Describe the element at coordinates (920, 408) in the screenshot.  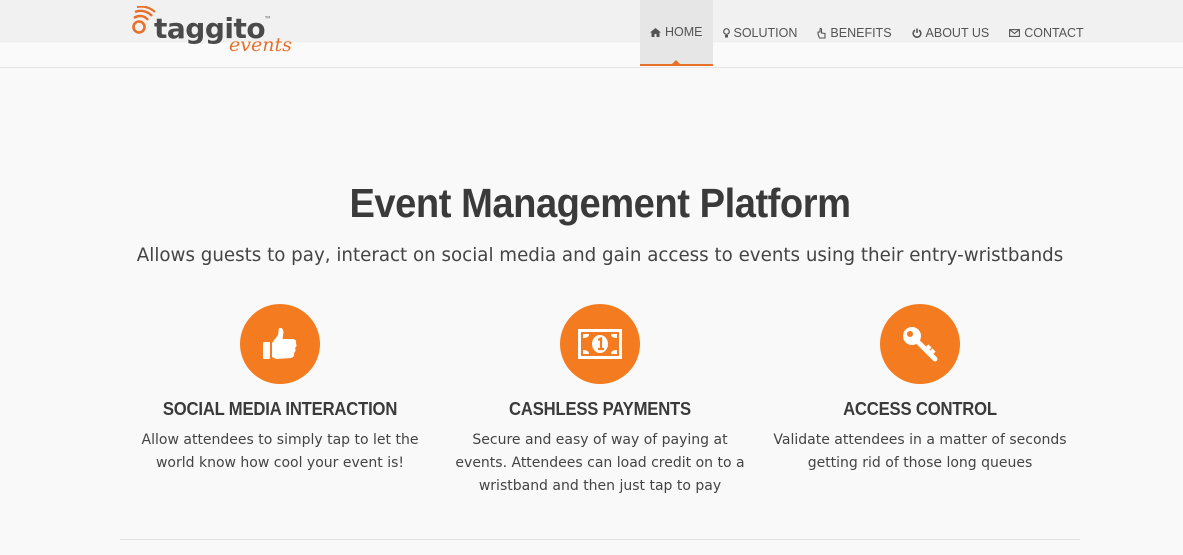
I see `feature-title: ACCESS CONTROL` at that location.